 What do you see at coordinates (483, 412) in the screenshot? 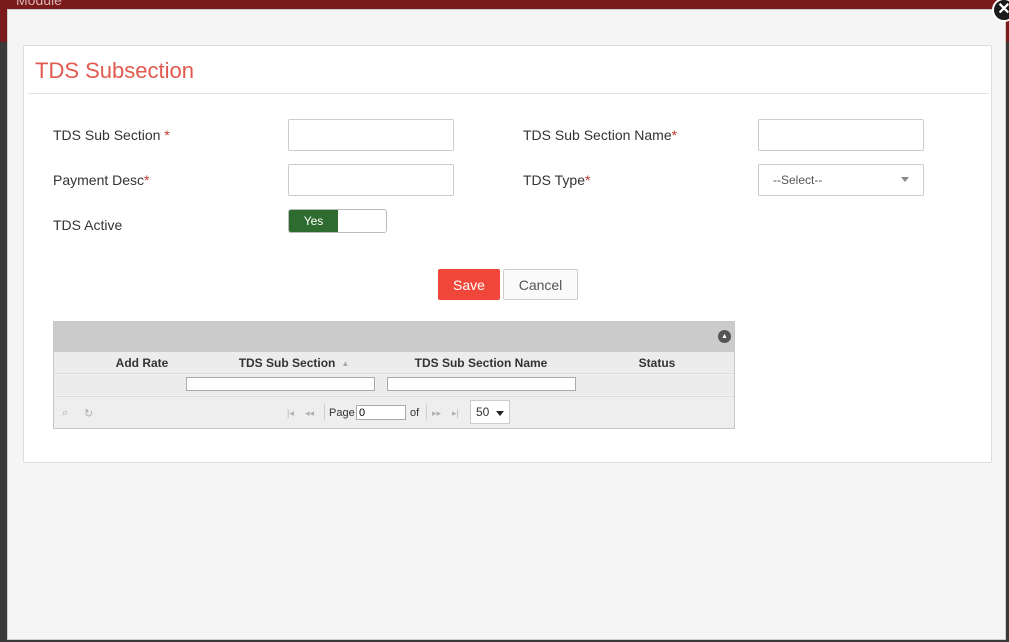
I see `page-size-value: 50` at bounding box center [483, 412].